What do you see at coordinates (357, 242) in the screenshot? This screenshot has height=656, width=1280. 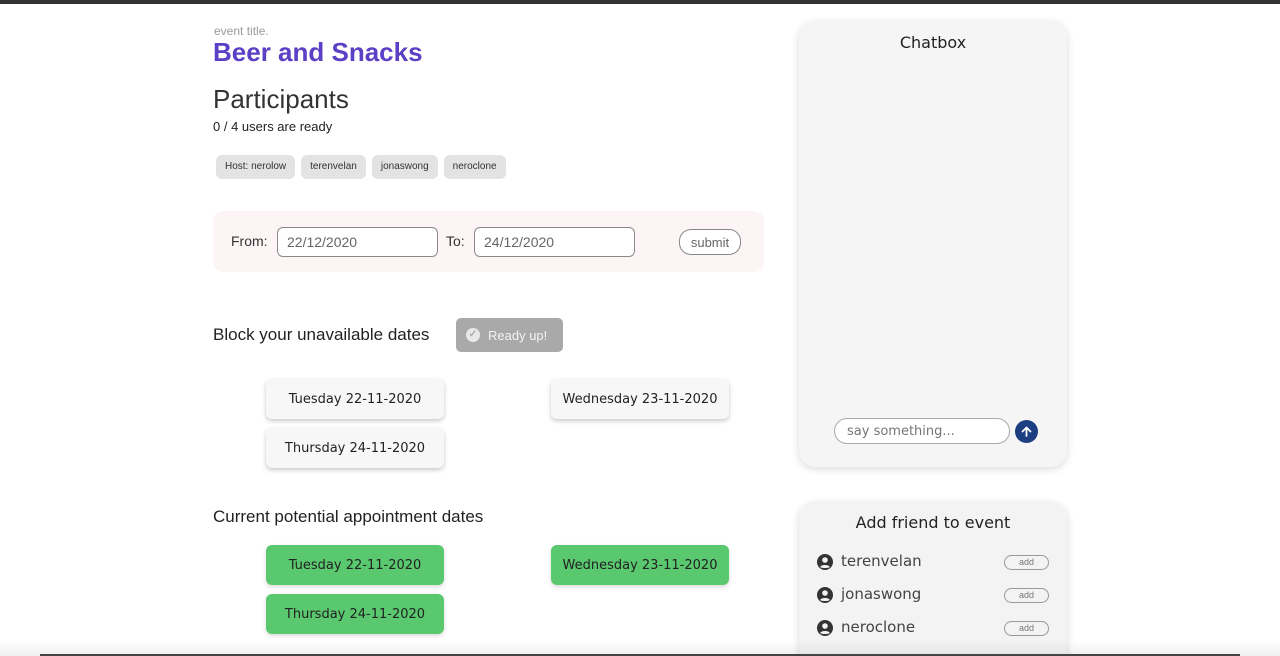 I see `from-date-input` at bounding box center [357, 242].